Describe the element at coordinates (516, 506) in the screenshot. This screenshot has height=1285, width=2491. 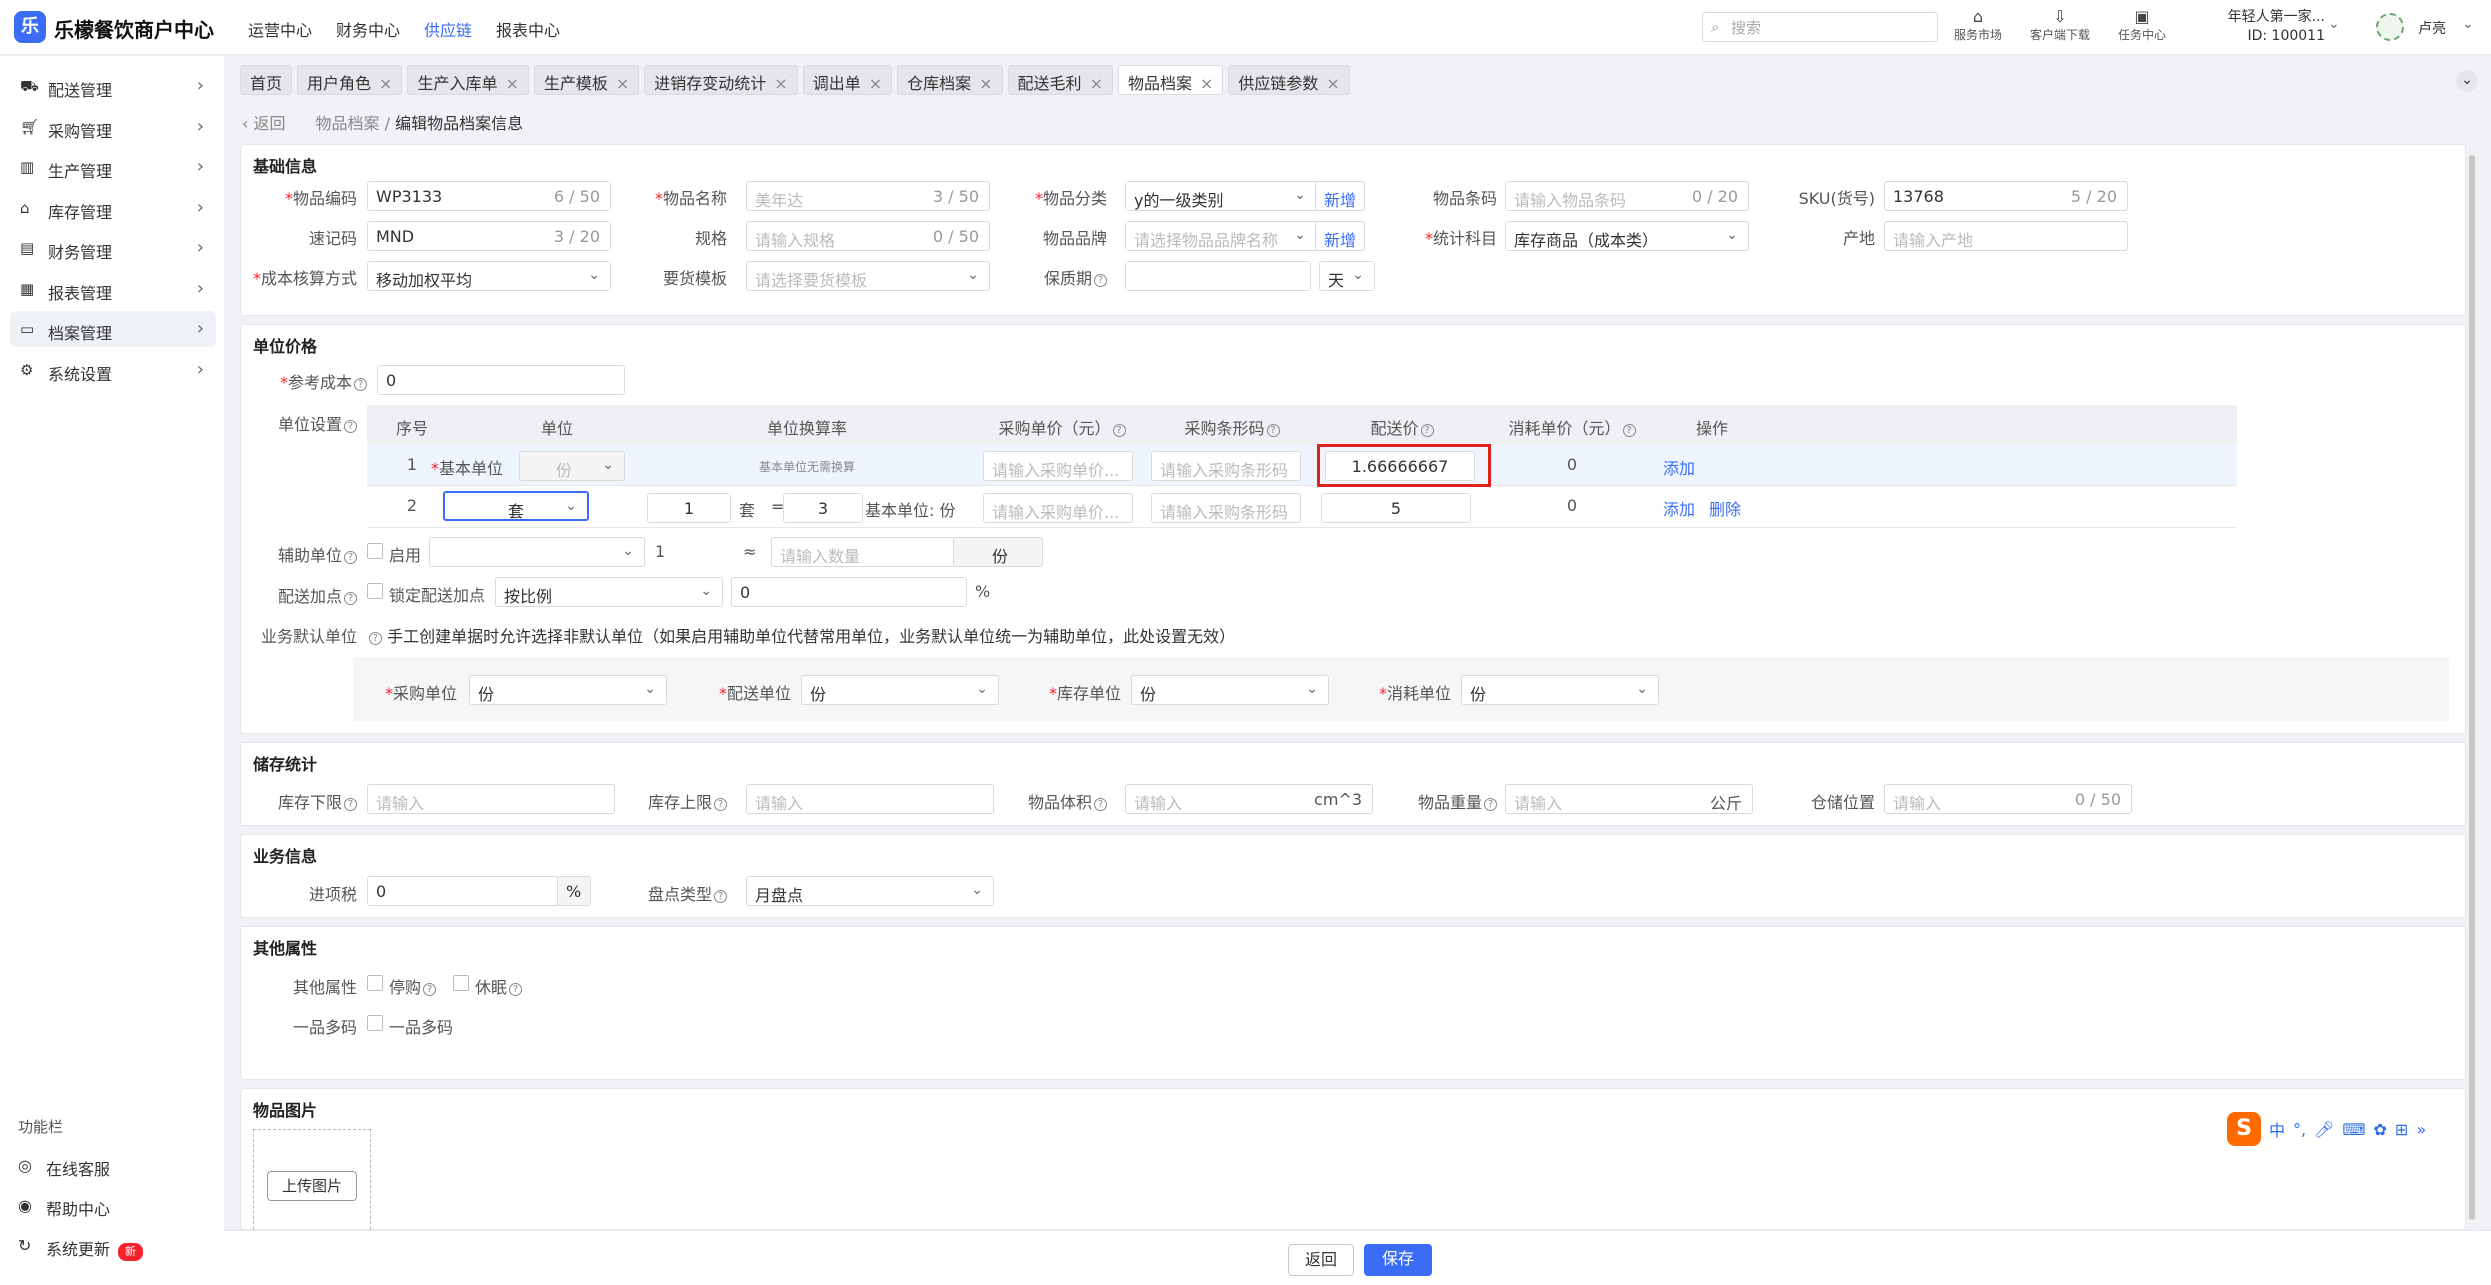
I see `unit-select: 套 ⌄` at that location.